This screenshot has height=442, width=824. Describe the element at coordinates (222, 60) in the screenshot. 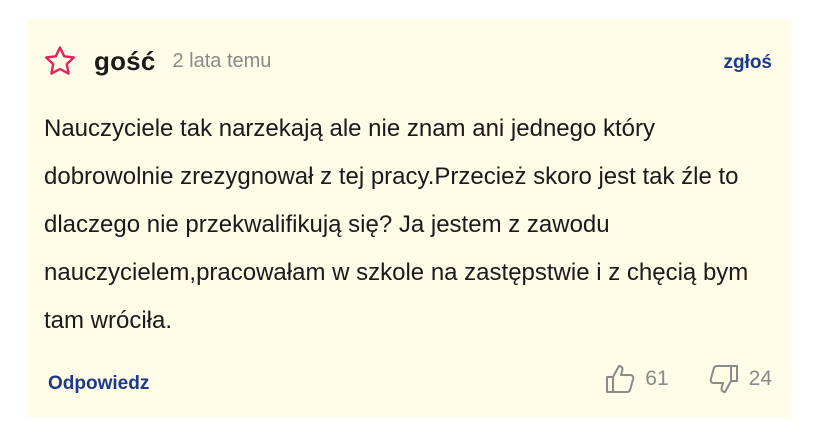

I see `comment-timestamp: 2 lata temu` at that location.